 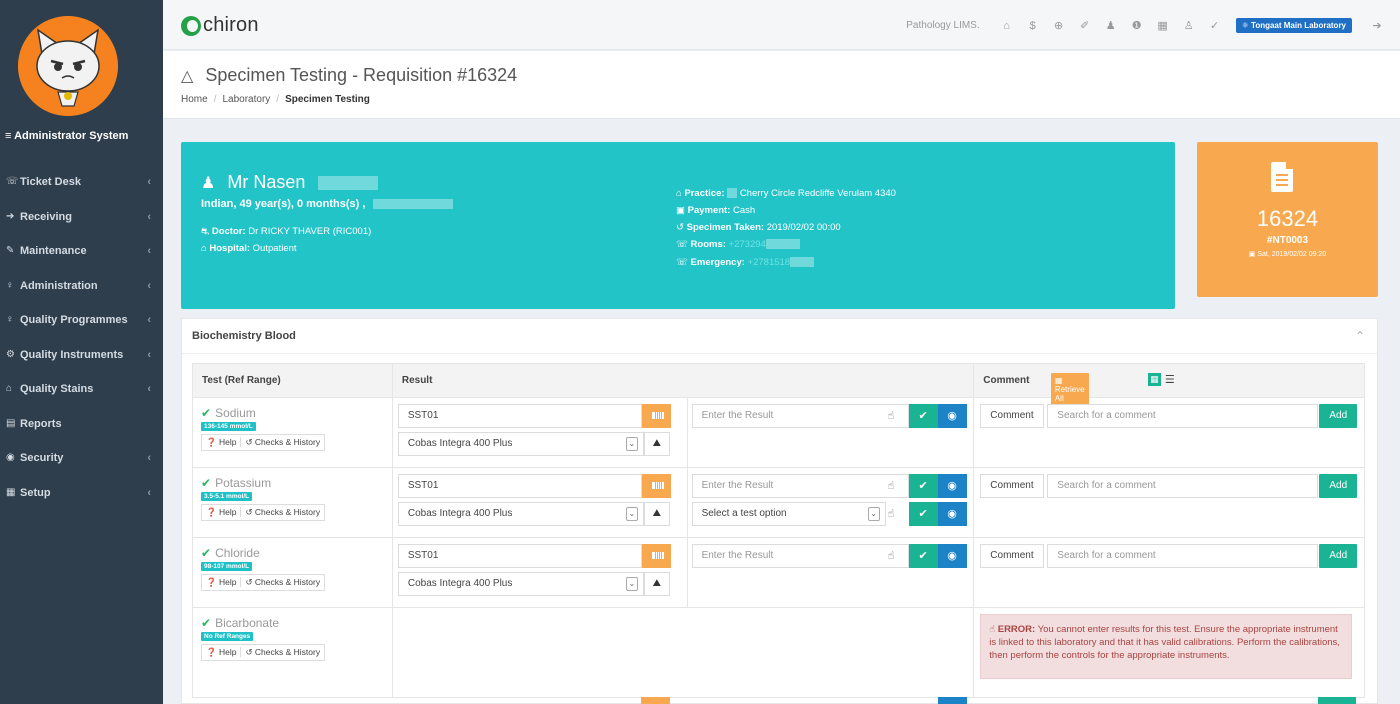 I want to click on check-icon: ✓, so click(x=1215, y=25).